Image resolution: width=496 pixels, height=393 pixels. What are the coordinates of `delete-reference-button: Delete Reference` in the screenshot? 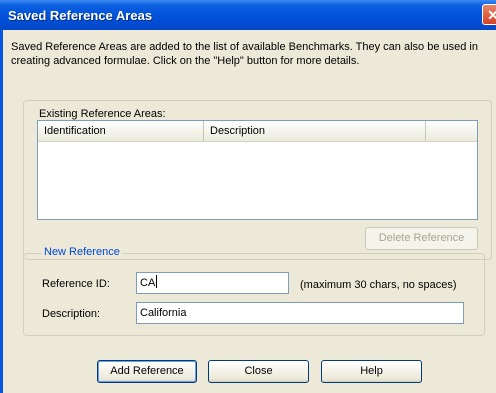 It's located at (421, 238).